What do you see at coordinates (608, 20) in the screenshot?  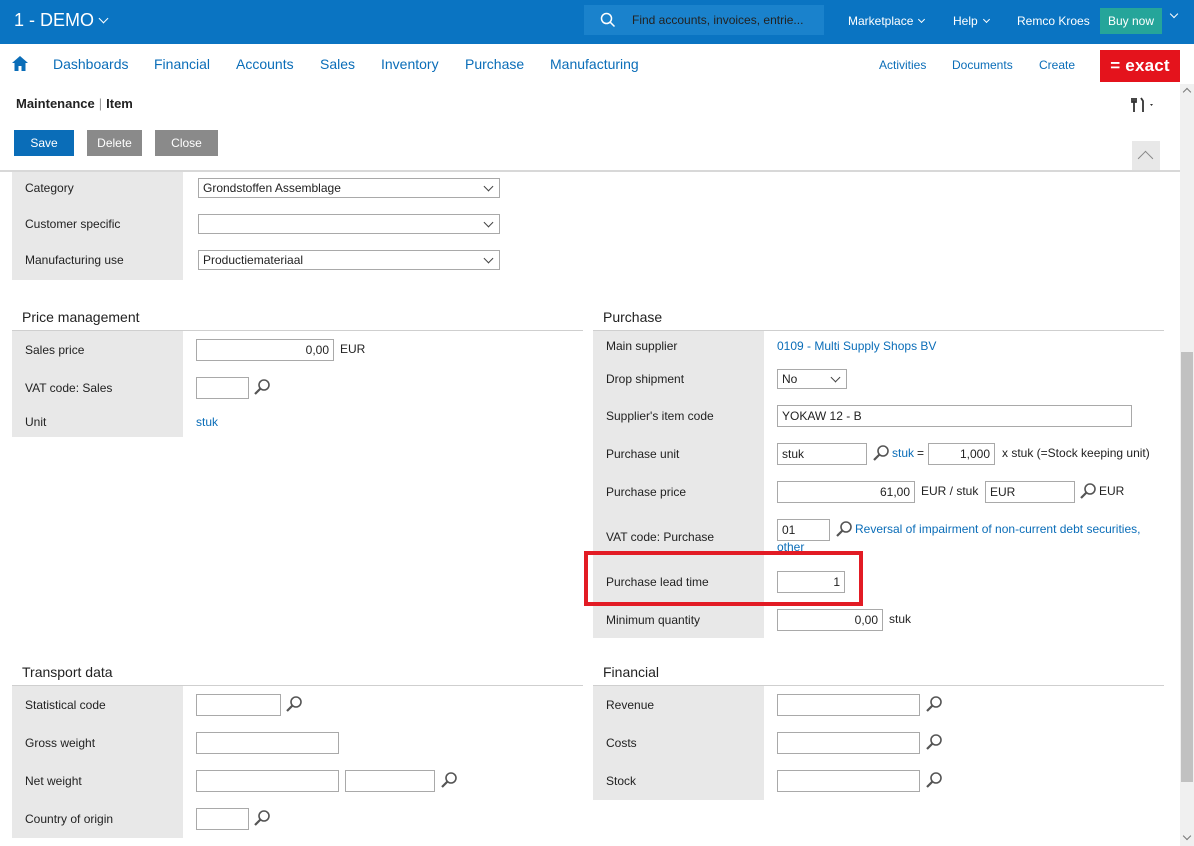 I see `search-icon` at bounding box center [608, 20].